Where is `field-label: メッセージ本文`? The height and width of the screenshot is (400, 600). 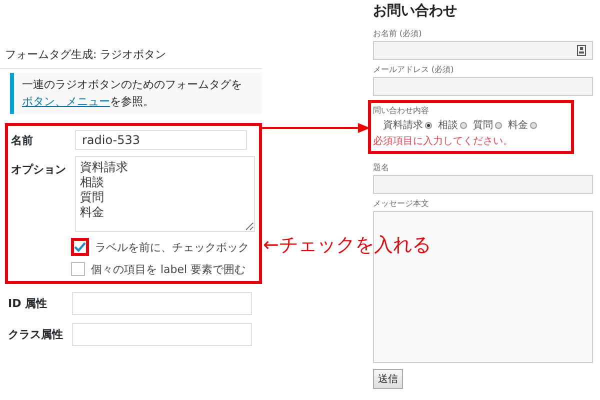
field-label: メッセージ本文 is located at coordinates (401, 203).